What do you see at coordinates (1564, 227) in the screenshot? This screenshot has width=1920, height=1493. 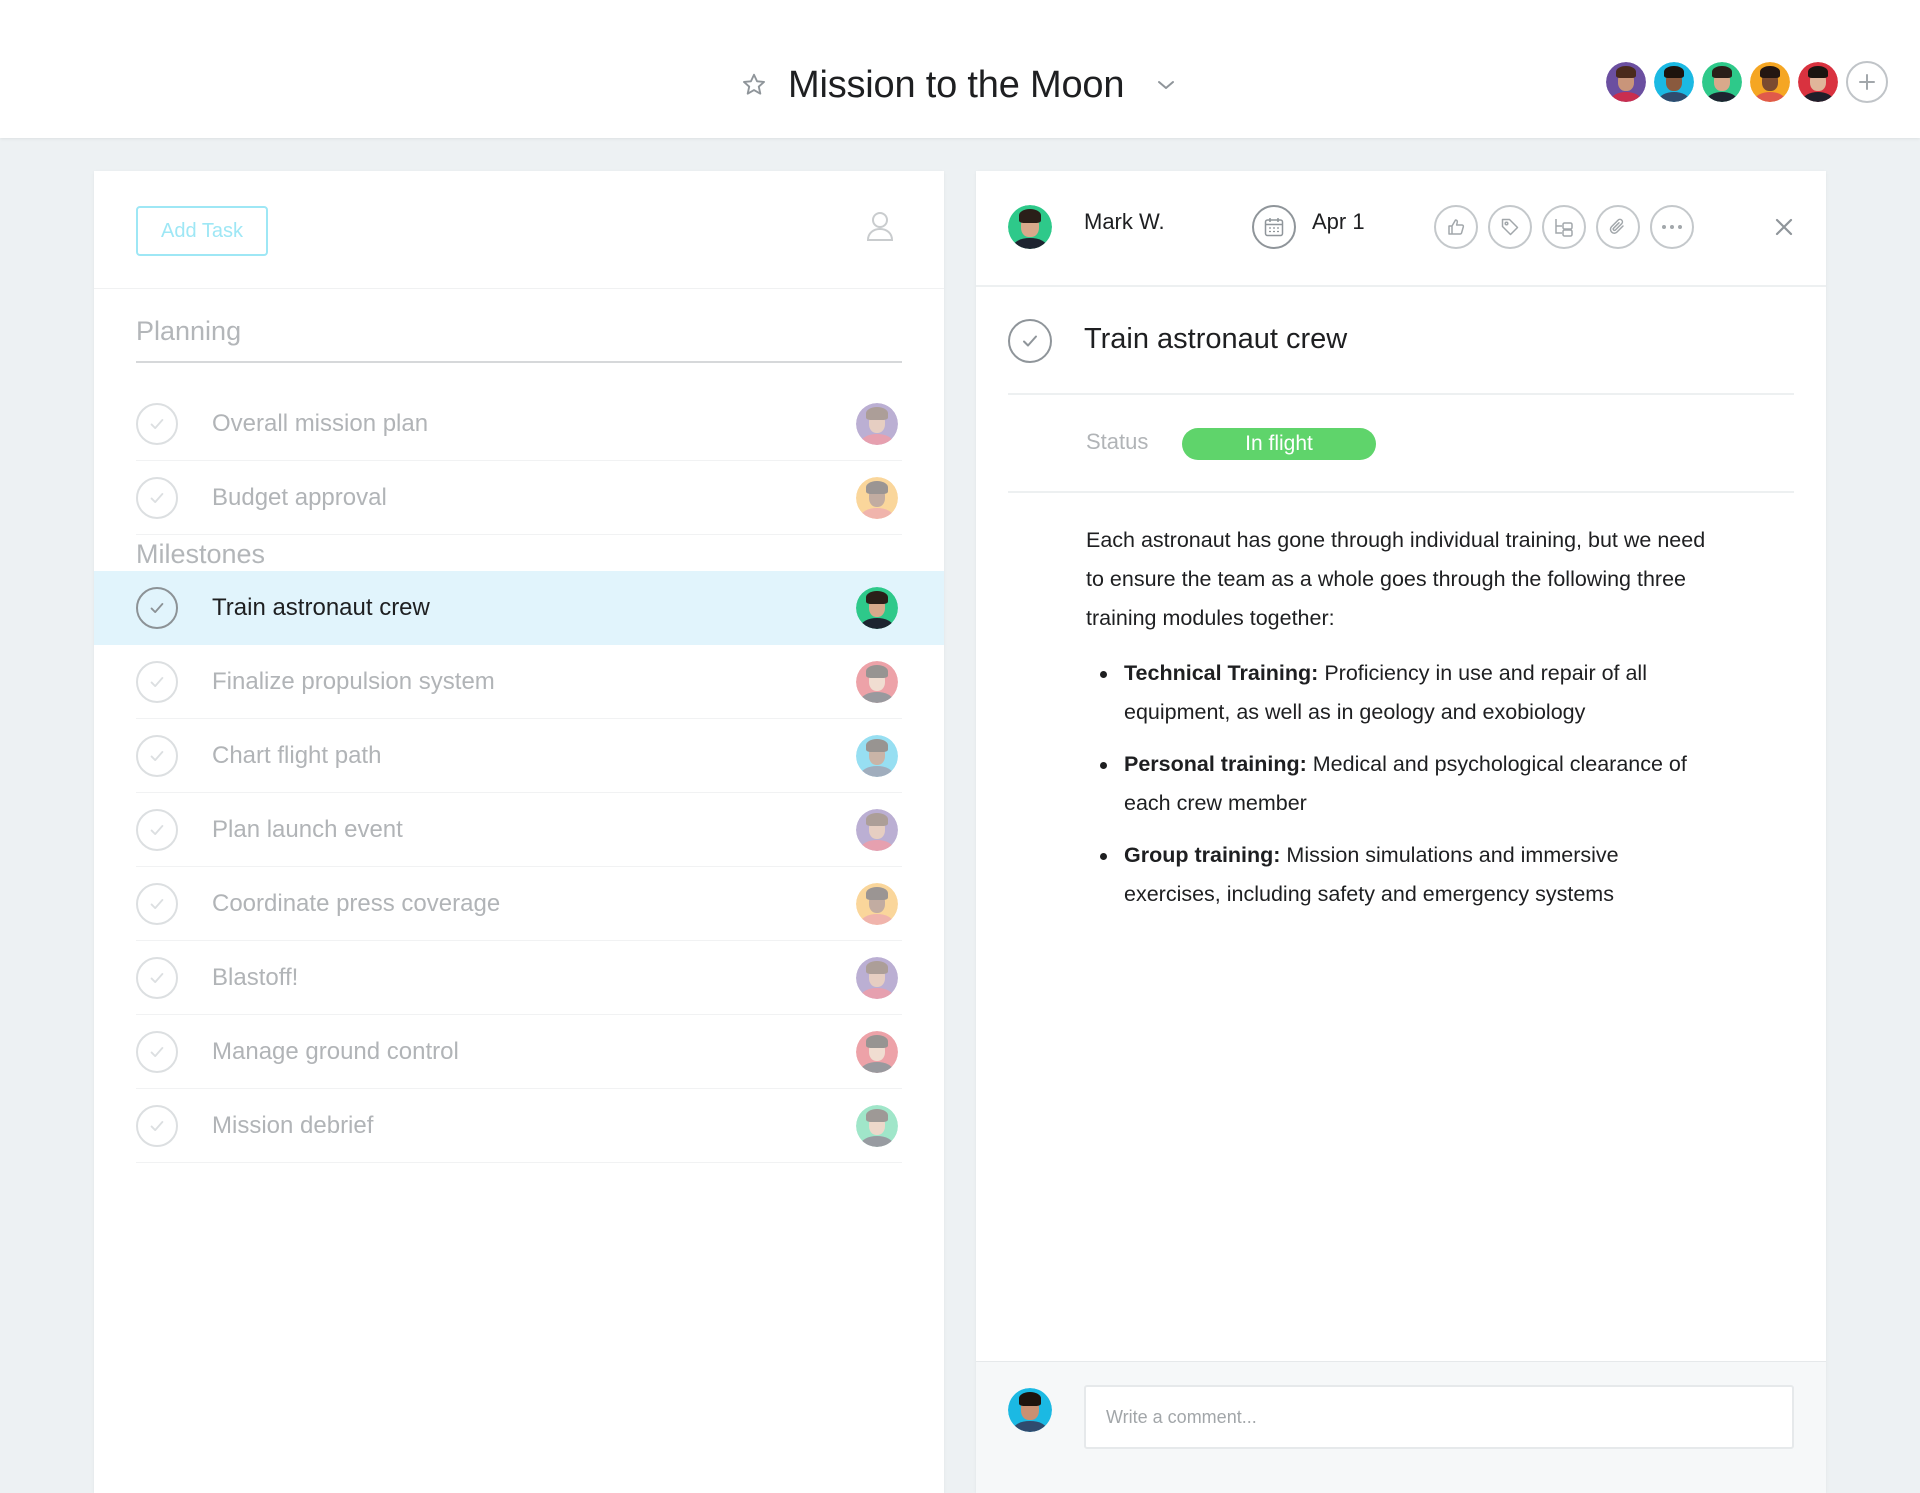 I see `subtask-icon` at bounding box center [1564, 227].